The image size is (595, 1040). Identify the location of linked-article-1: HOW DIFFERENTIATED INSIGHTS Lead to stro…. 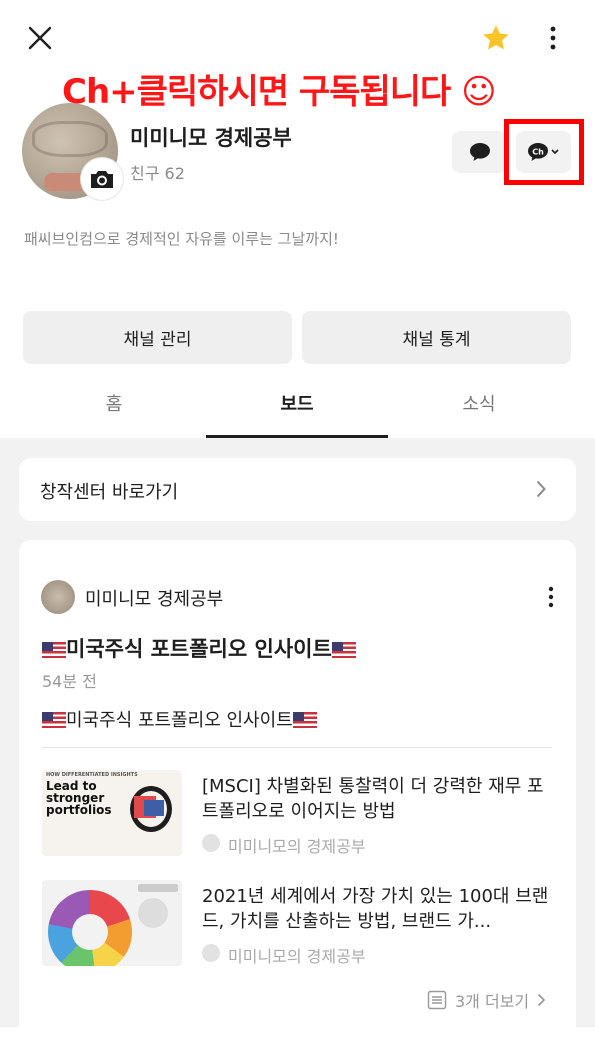
(297, 816).